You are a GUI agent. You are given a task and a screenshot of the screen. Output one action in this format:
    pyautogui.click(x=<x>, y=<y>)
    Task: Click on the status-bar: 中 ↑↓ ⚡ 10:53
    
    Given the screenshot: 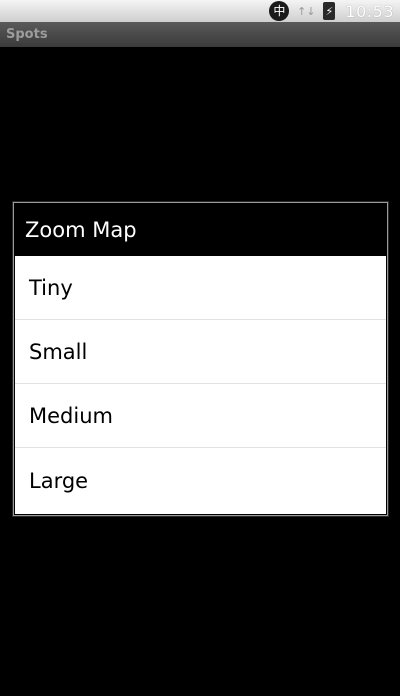 What is the action you would take?
    pyautogui.click(x=200, y=11)
    